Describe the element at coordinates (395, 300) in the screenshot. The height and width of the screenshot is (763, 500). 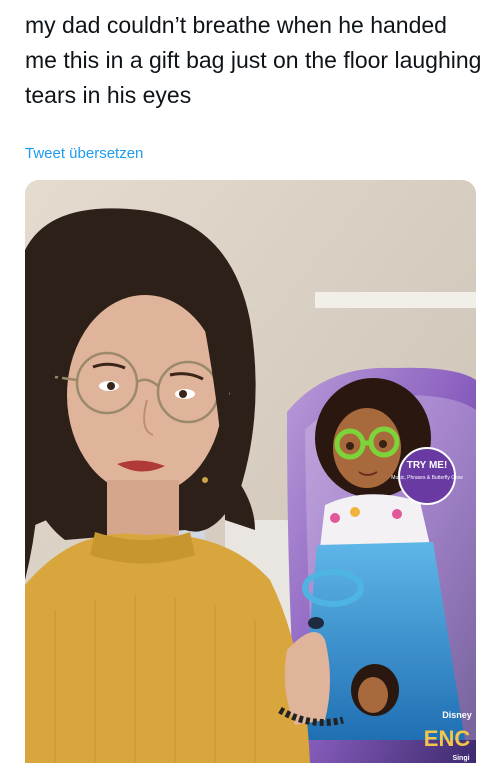
I see `crown-molding` at that location.